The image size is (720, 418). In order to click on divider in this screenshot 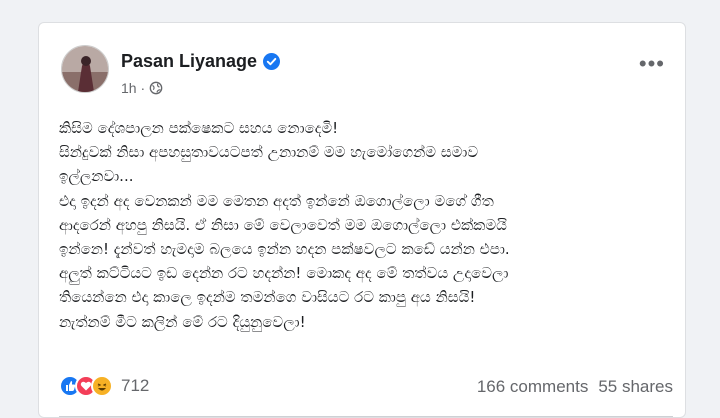, I will do `click(366, 416)`.